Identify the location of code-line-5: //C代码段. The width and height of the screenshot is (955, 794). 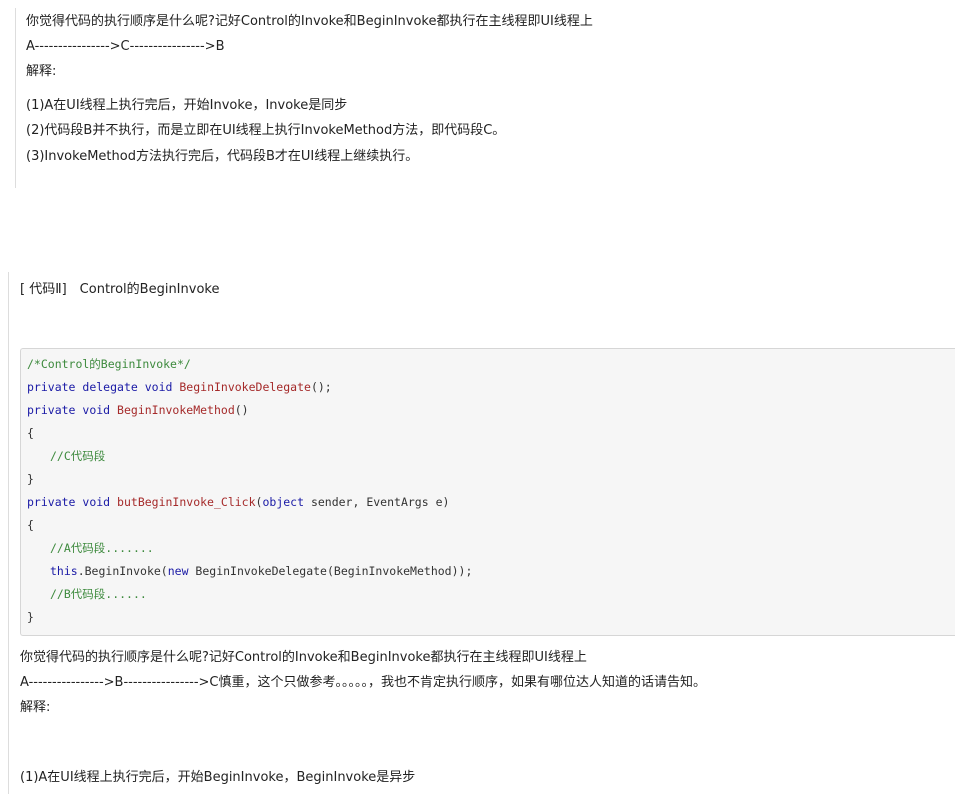
(77, 456).